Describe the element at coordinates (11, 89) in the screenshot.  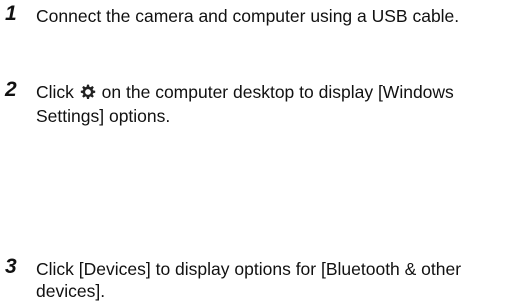
I see `step-number: 2` at that location.